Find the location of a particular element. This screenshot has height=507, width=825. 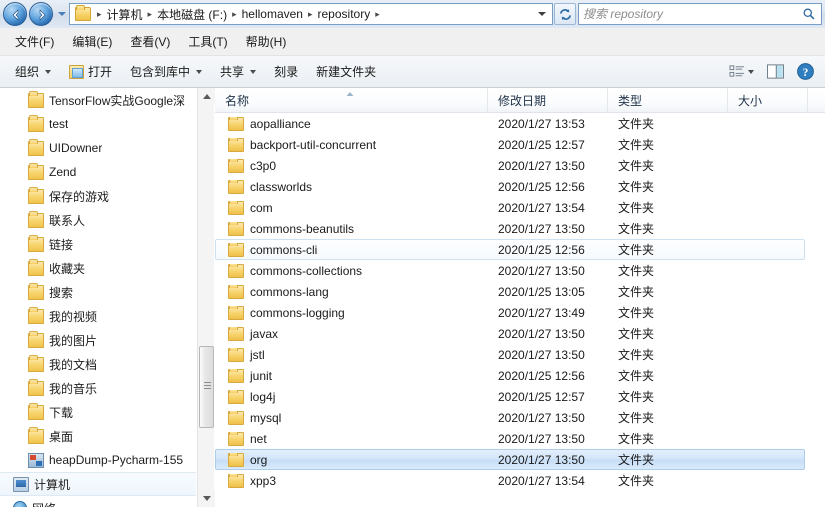

table-row: commons-collections 2020/1/27 13:50 文件夹 is located at coordinates (520, 270).